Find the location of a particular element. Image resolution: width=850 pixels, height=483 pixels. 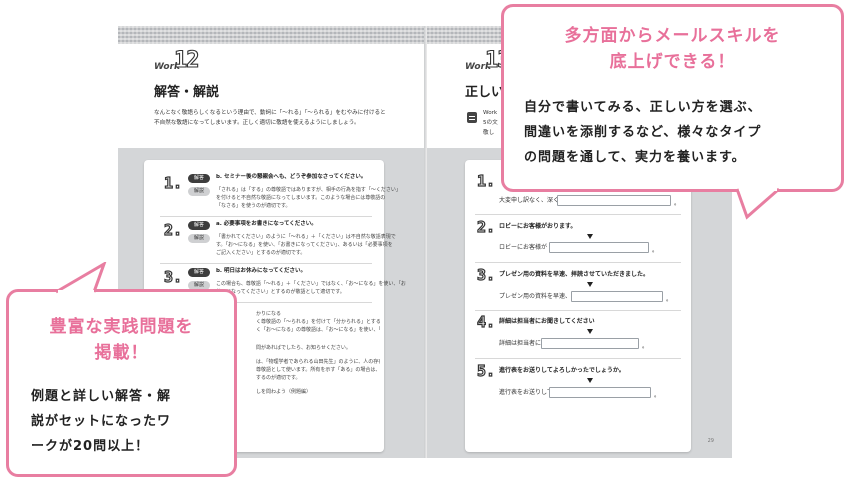

memo-icon is located at coordinates (472, 117).